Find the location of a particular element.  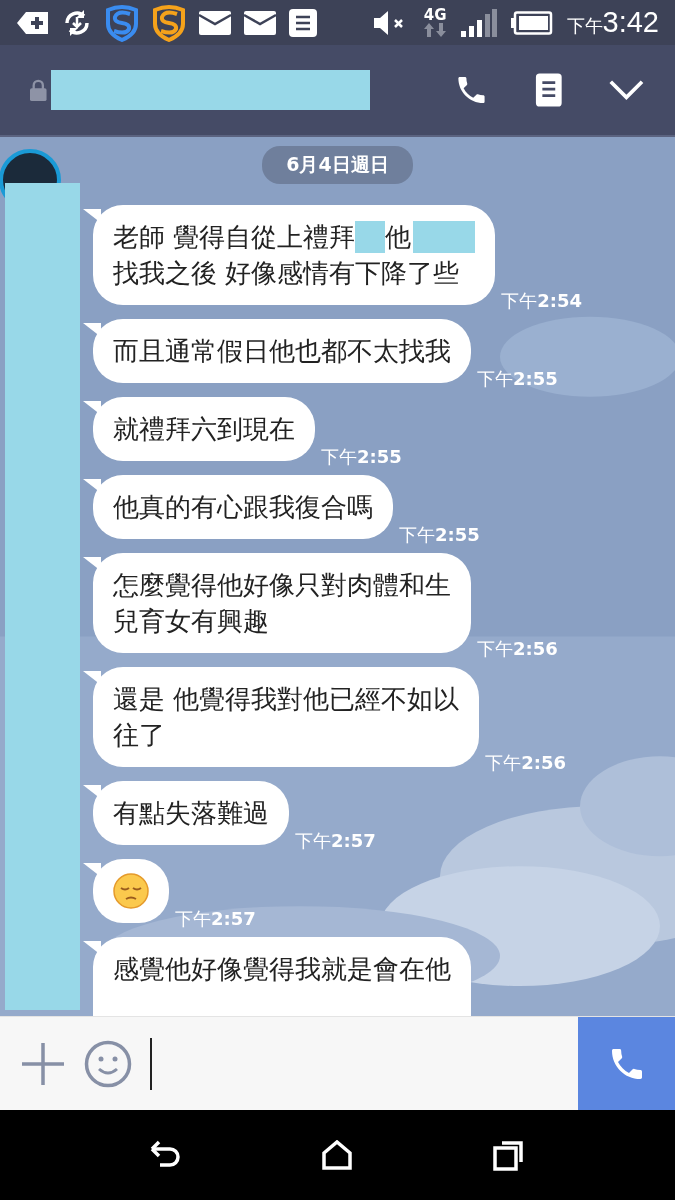

signal-icon is located at coordinates (478, 22).